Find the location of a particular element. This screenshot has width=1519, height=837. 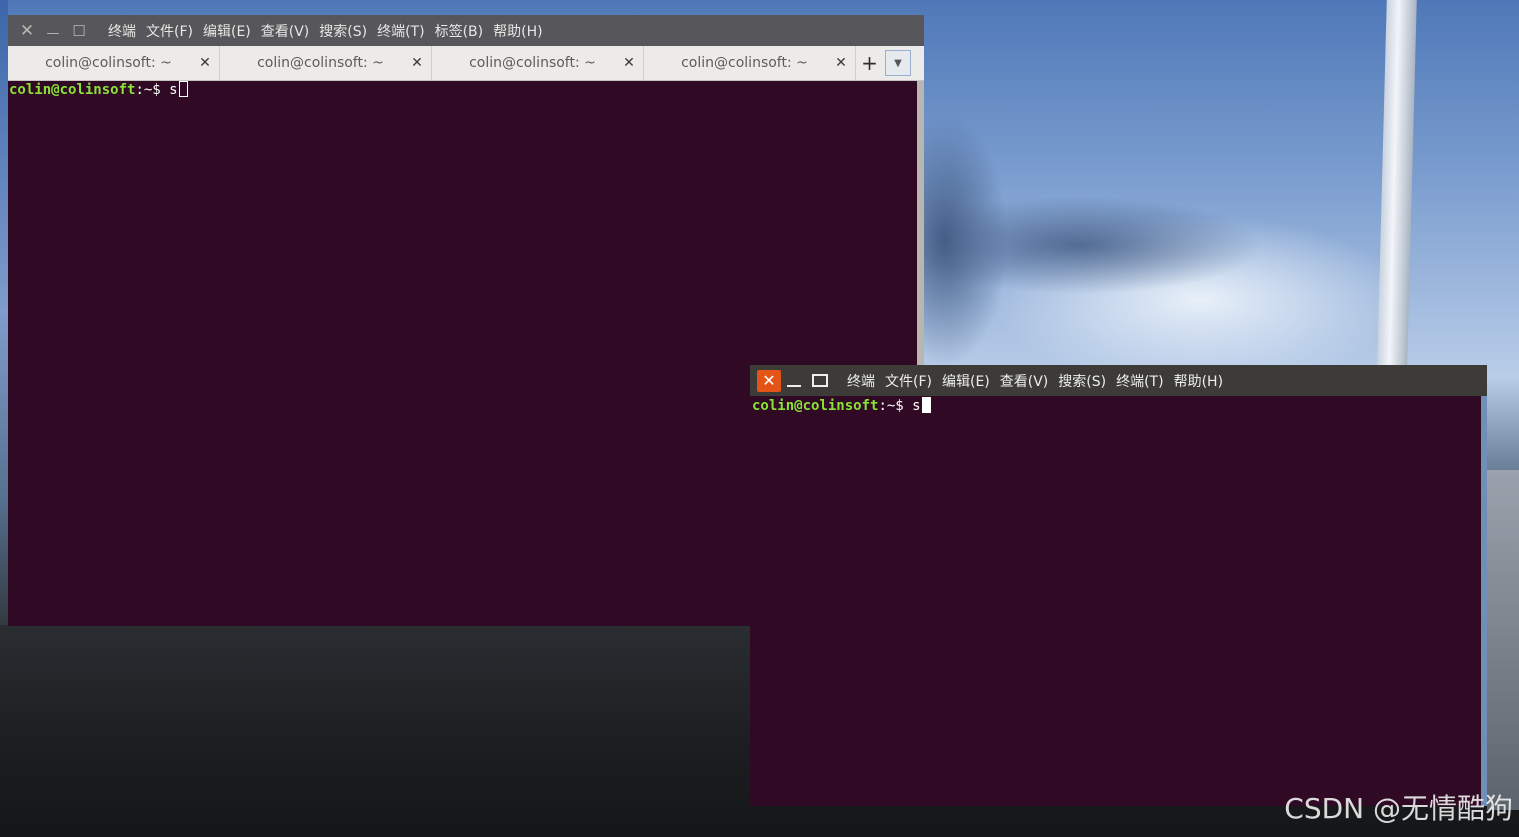

tab-2: colin@colinsoft: ~ ✕ is located at coordinates (326, 63).